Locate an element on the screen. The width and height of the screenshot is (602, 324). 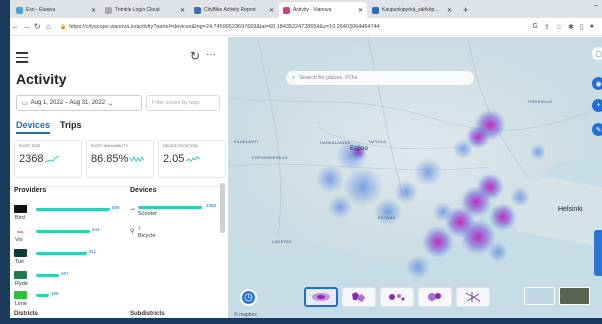
subdistricts-heading: Subdistricts is located at coordinates (147, 314).